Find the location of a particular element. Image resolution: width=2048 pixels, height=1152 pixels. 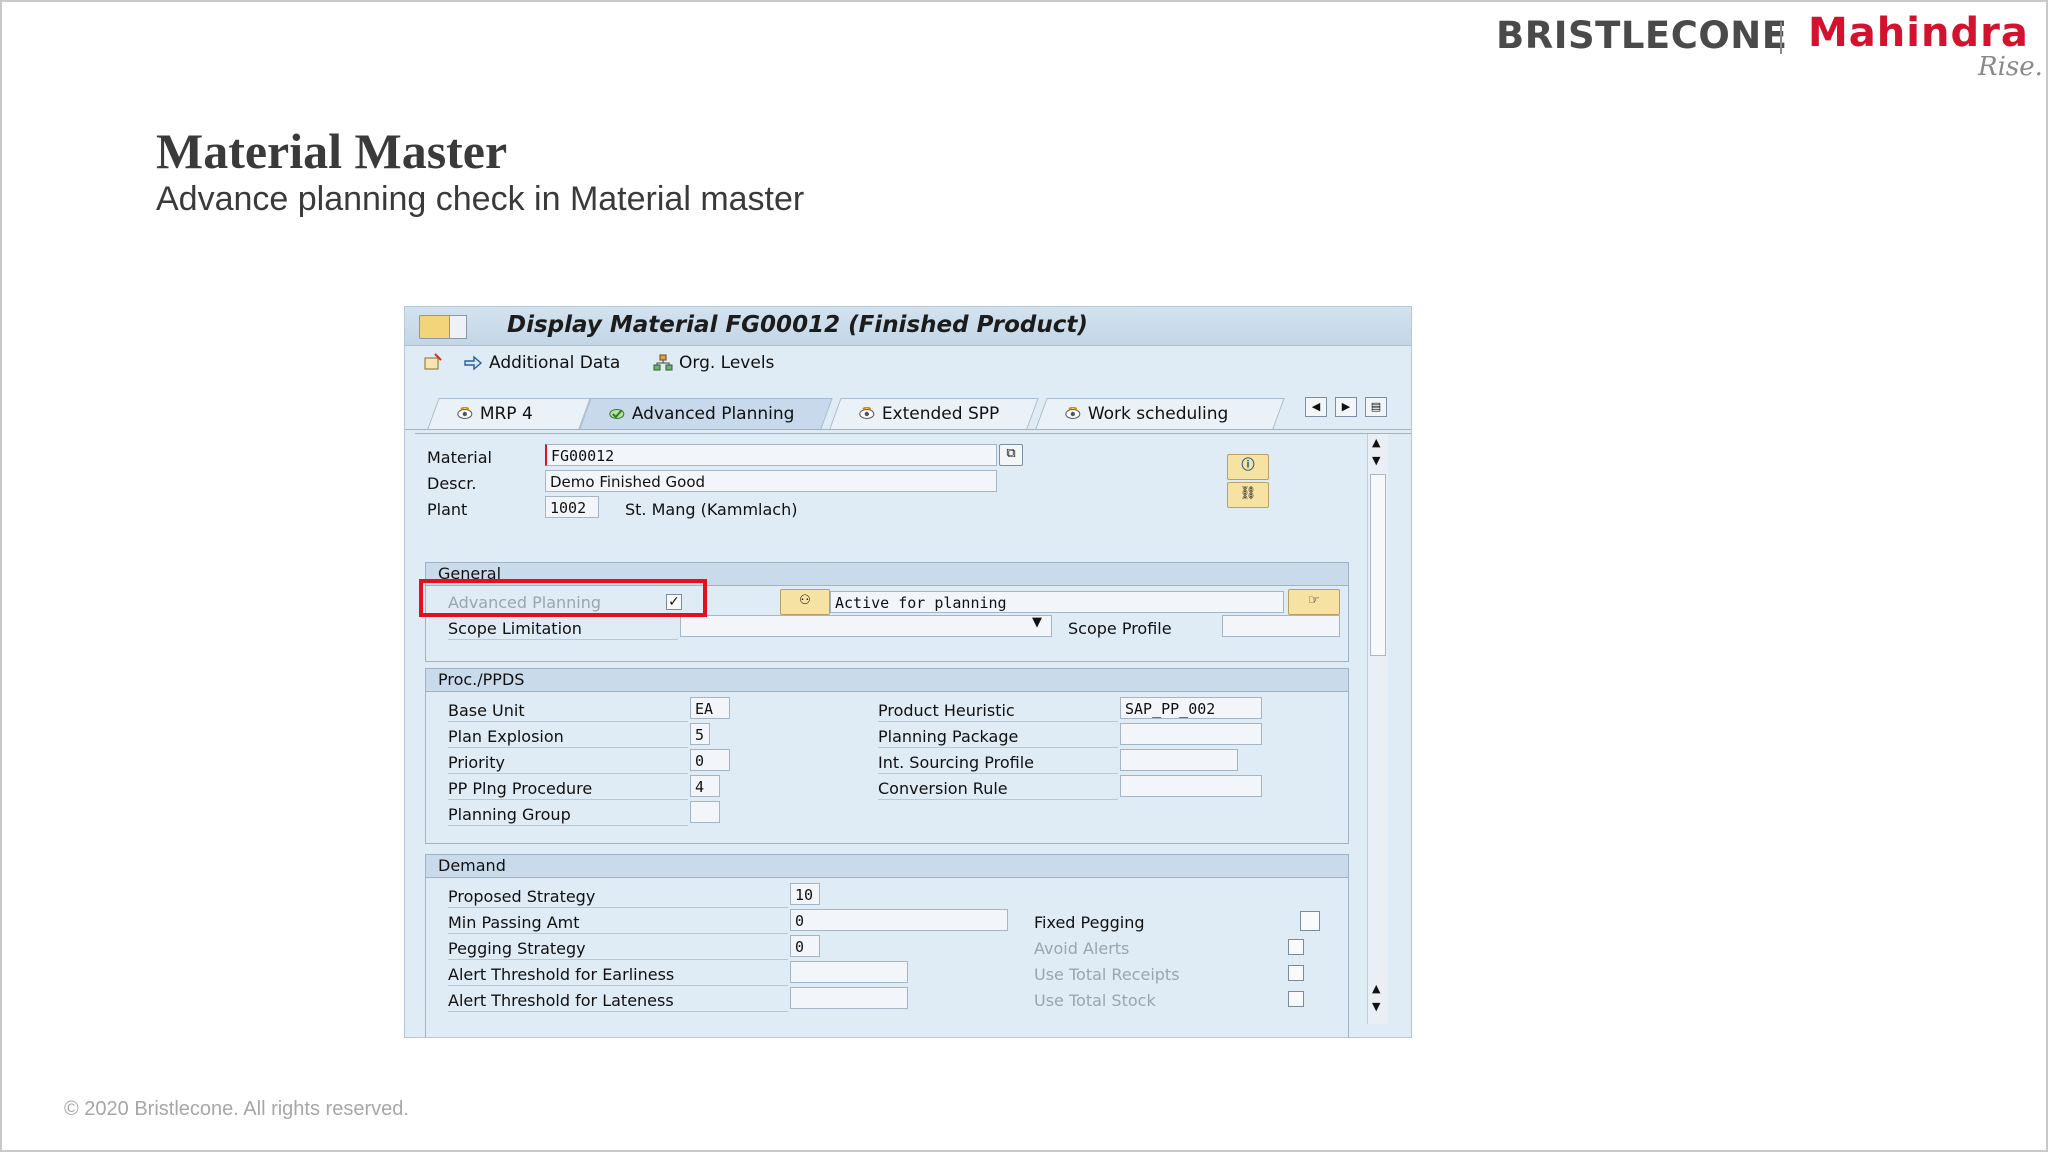

highlight-box is located at coordinates (563, 598).